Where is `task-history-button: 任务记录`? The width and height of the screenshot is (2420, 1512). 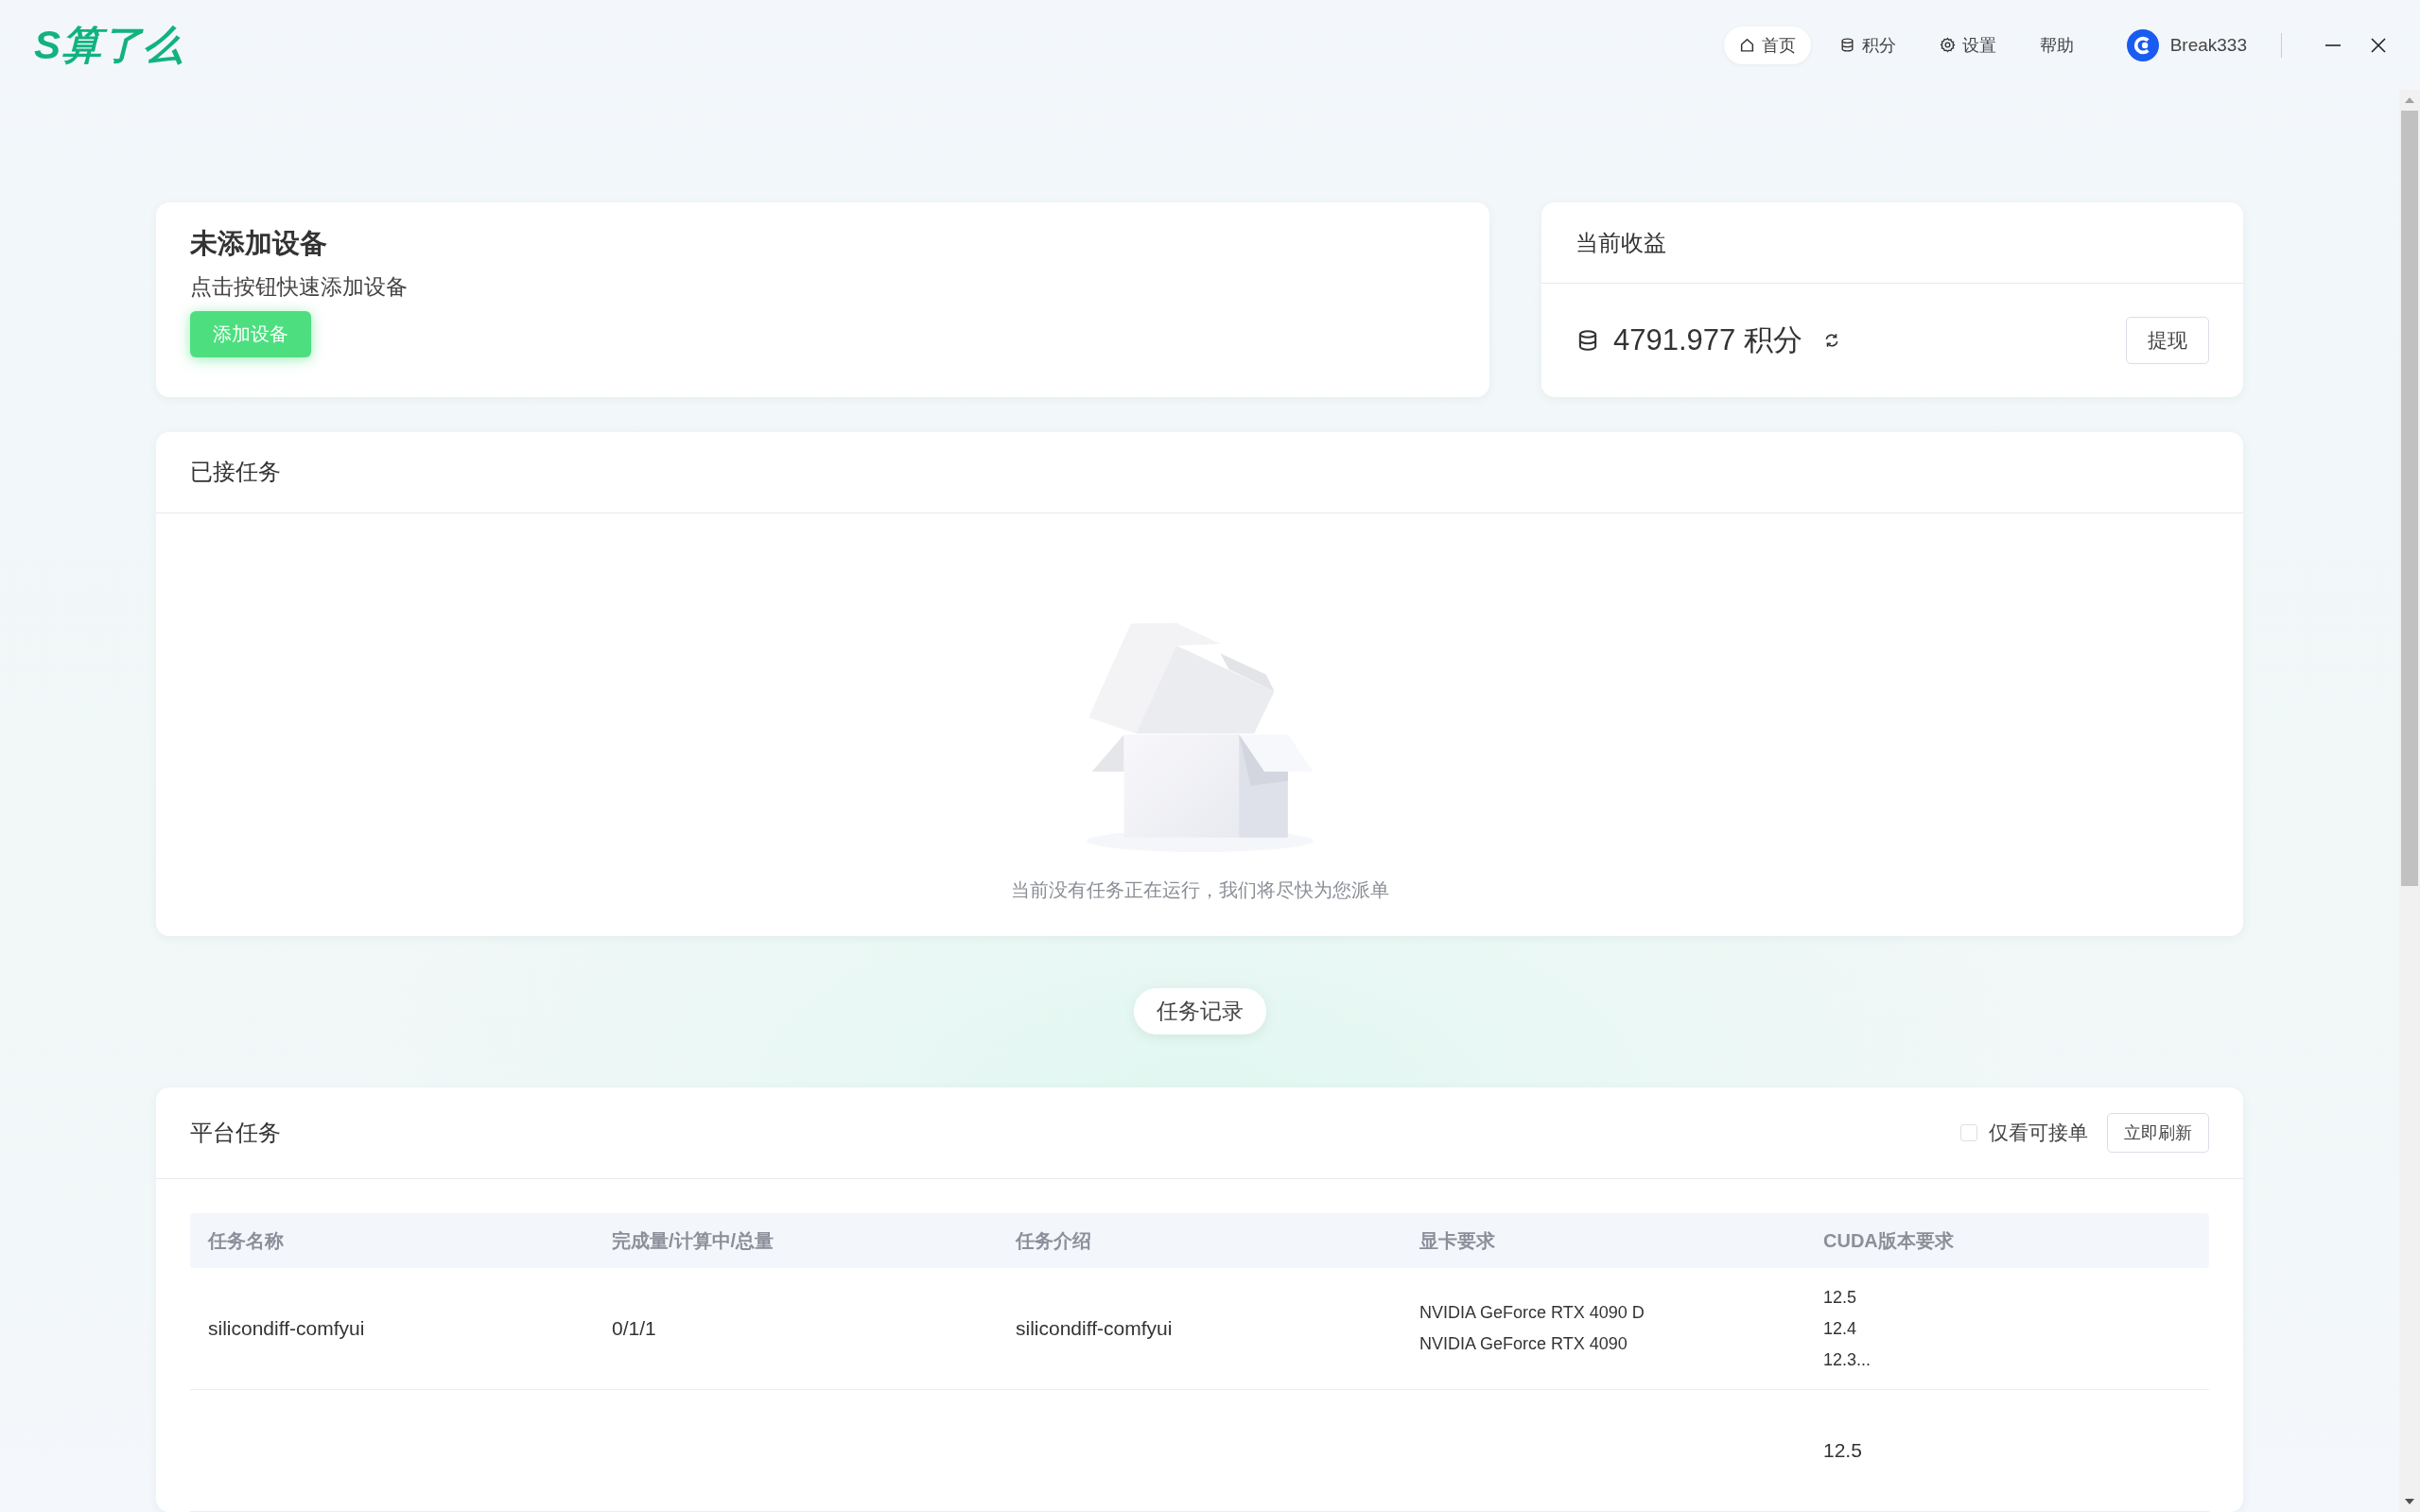
task-history-button: 任务记录 is located at coordinates (1200, 1011).